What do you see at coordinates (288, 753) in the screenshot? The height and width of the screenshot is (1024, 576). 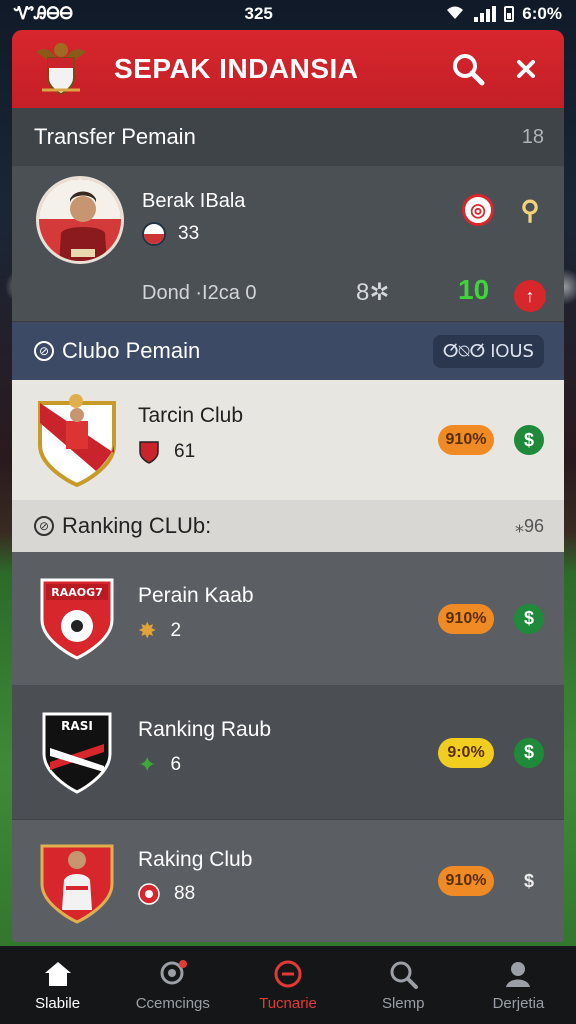 I see `ranking-row: RASI Ranking Raub ✦ 6 9:0% $` at bounding box center [288, 753].